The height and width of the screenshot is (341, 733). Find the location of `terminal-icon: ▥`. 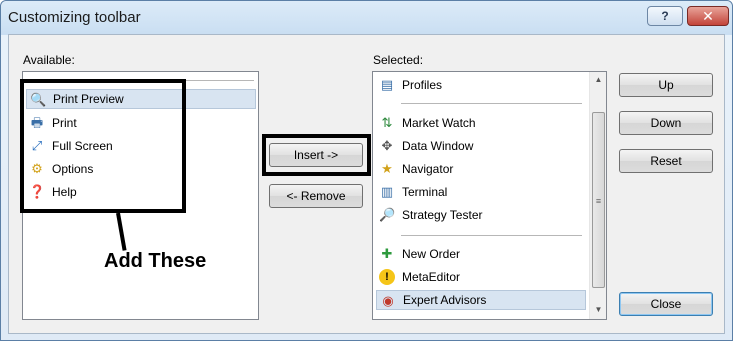

terminal-icon: ▥ is located at coordinates (387, 191).